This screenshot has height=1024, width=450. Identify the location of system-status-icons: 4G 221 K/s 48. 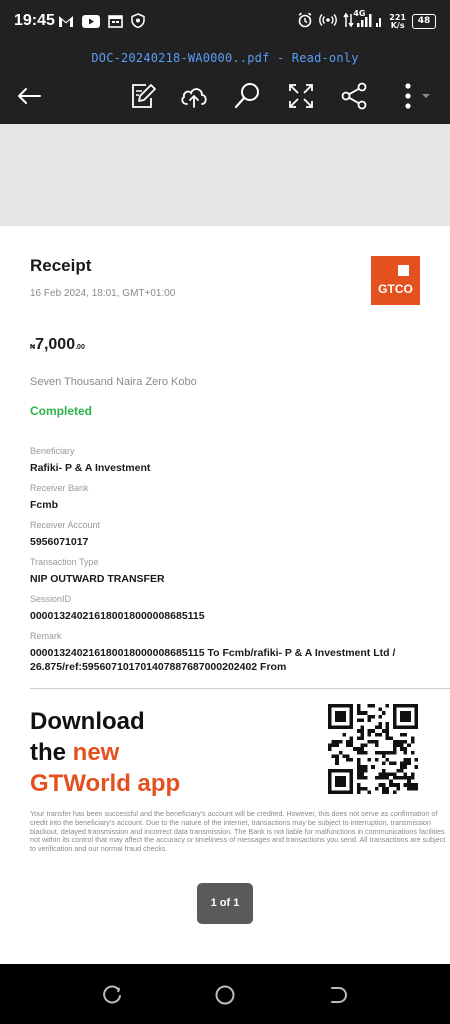
(366, 20).